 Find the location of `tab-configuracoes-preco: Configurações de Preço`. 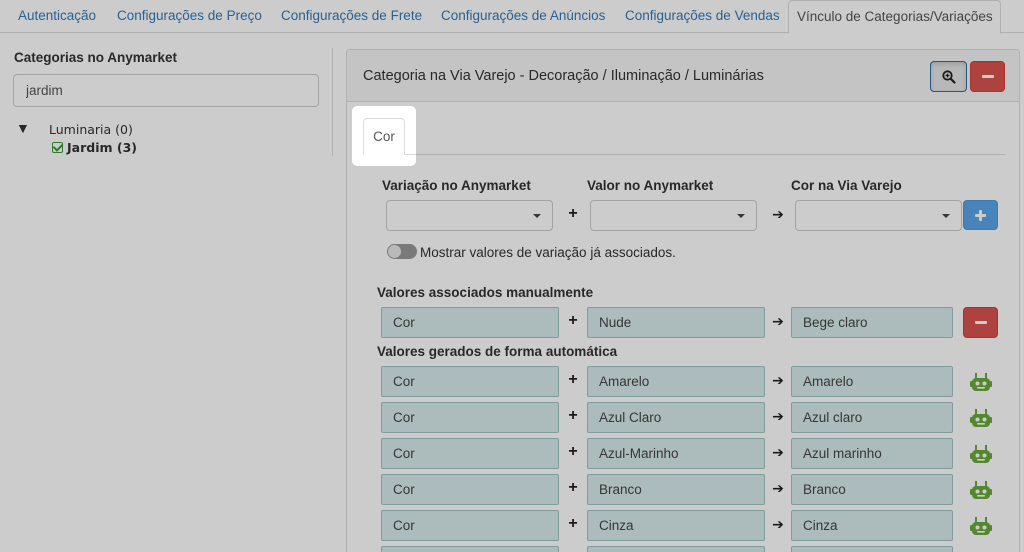

tab-configuracoes-preco: Configurações de Preço is located at coordinates (189, 16).